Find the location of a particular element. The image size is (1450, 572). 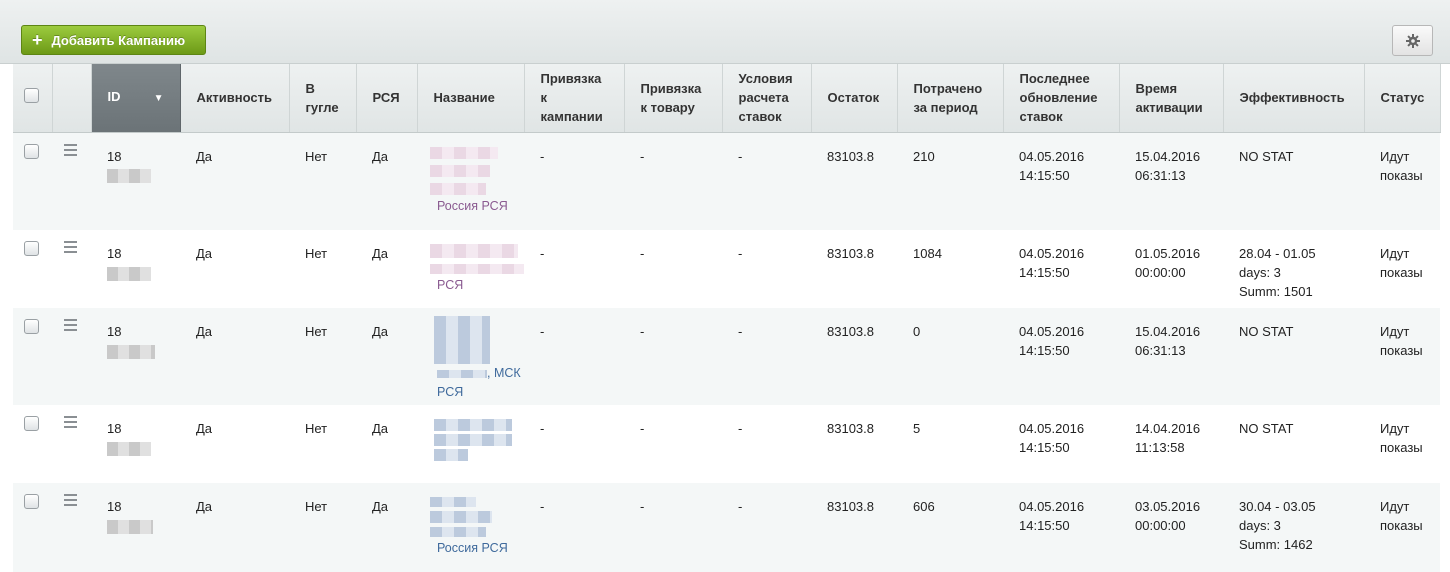

header-id: ID ▼ is located at coordinates (136, 98).